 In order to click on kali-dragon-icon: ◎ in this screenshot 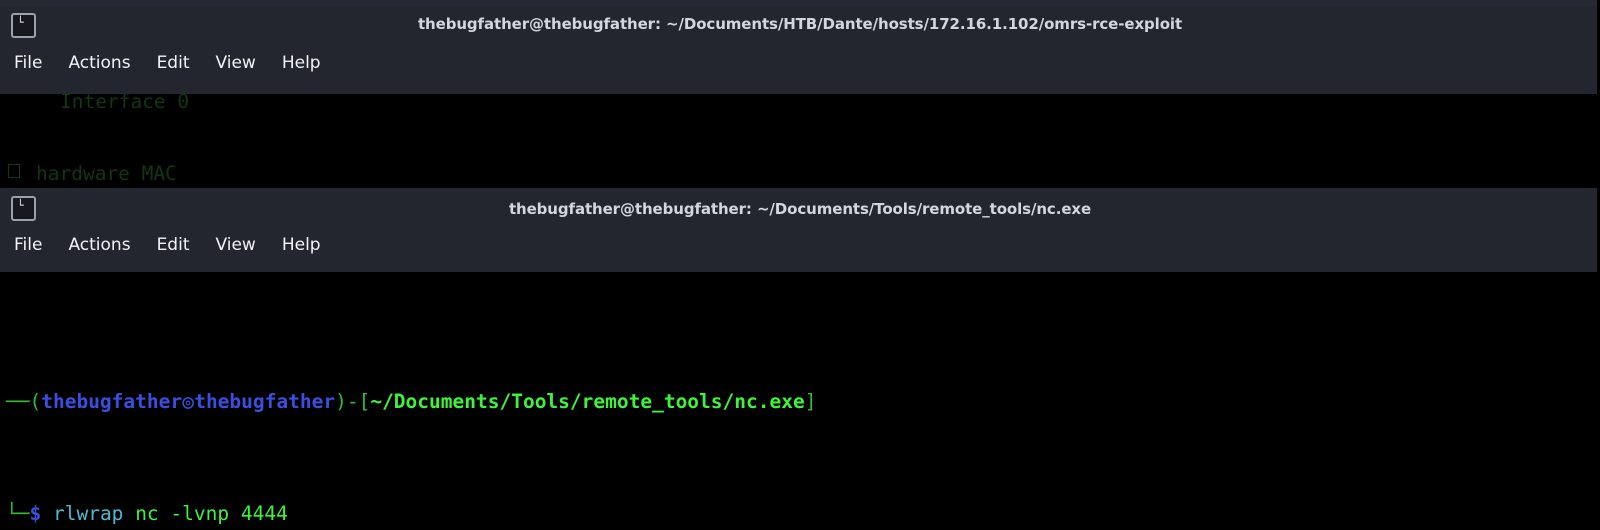, I will do `click(188, 401)`.